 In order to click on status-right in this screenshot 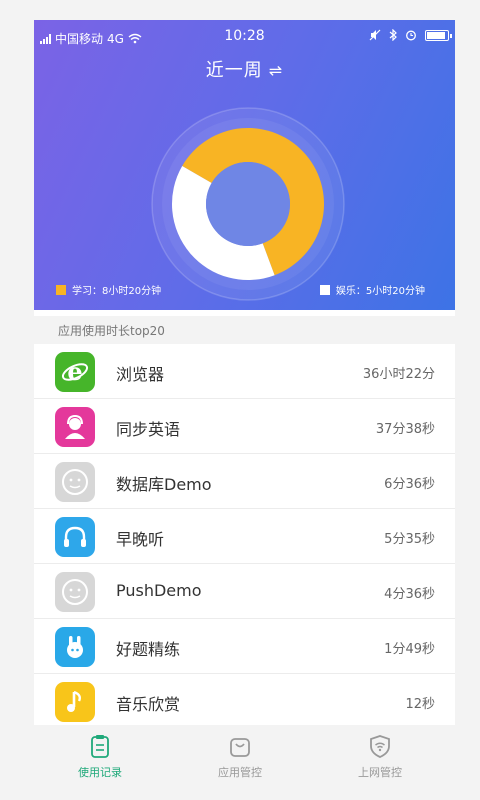, I will do `click(410, 35)`.